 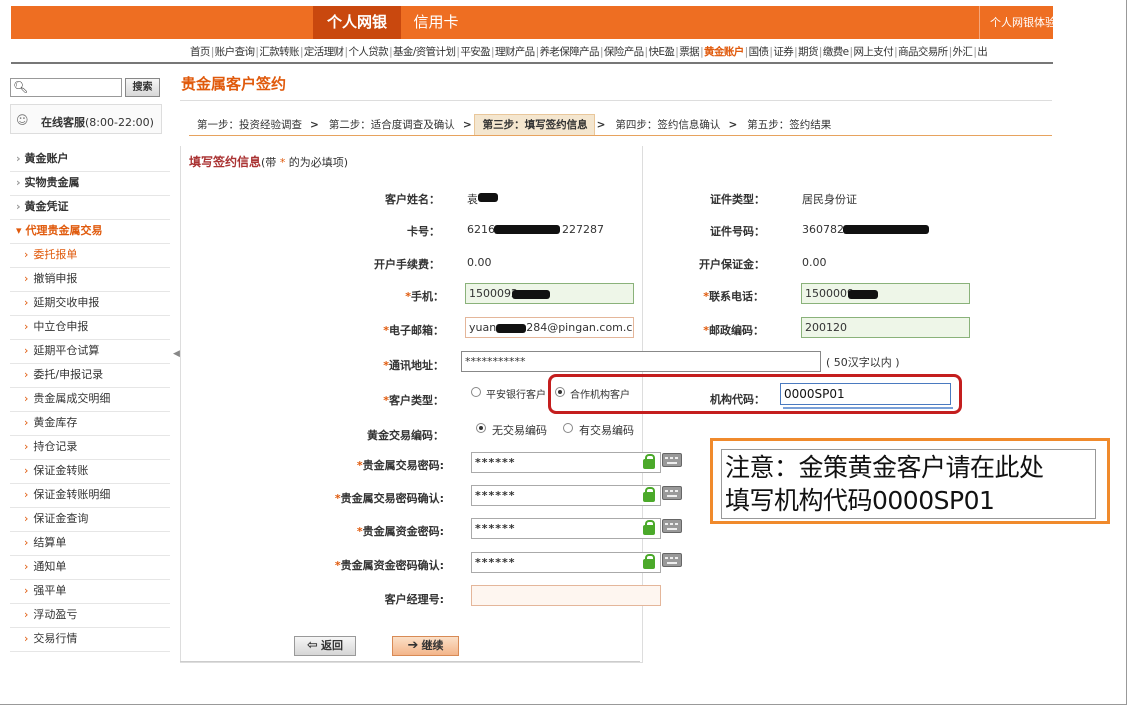 What do you see at coordinates (90, 328) in the screenshot?
I see `sidebar-item: › 中立仓申报` at bounding box center [90, 328].